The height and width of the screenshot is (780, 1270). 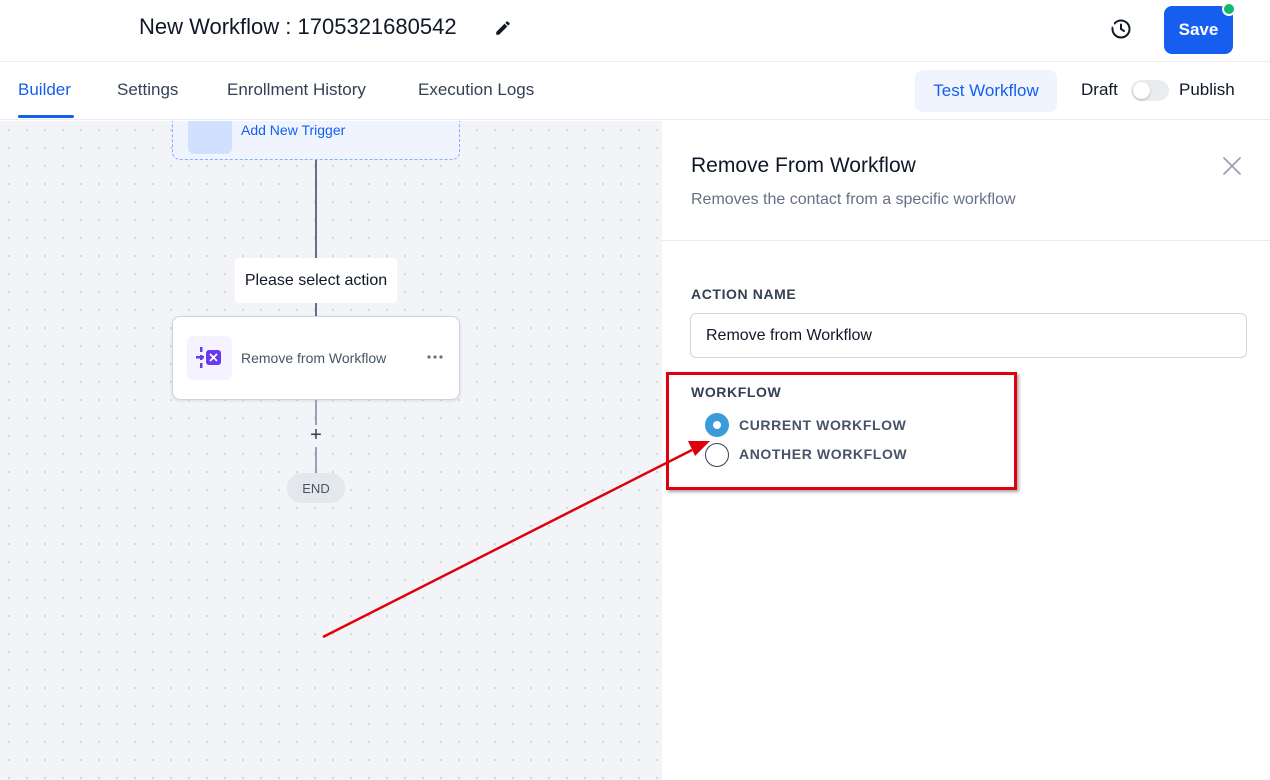 What do you see at coordinates (147, 90) in the screenshot?
I see `tab-settings: Settings` at bounding box center [147, 90].